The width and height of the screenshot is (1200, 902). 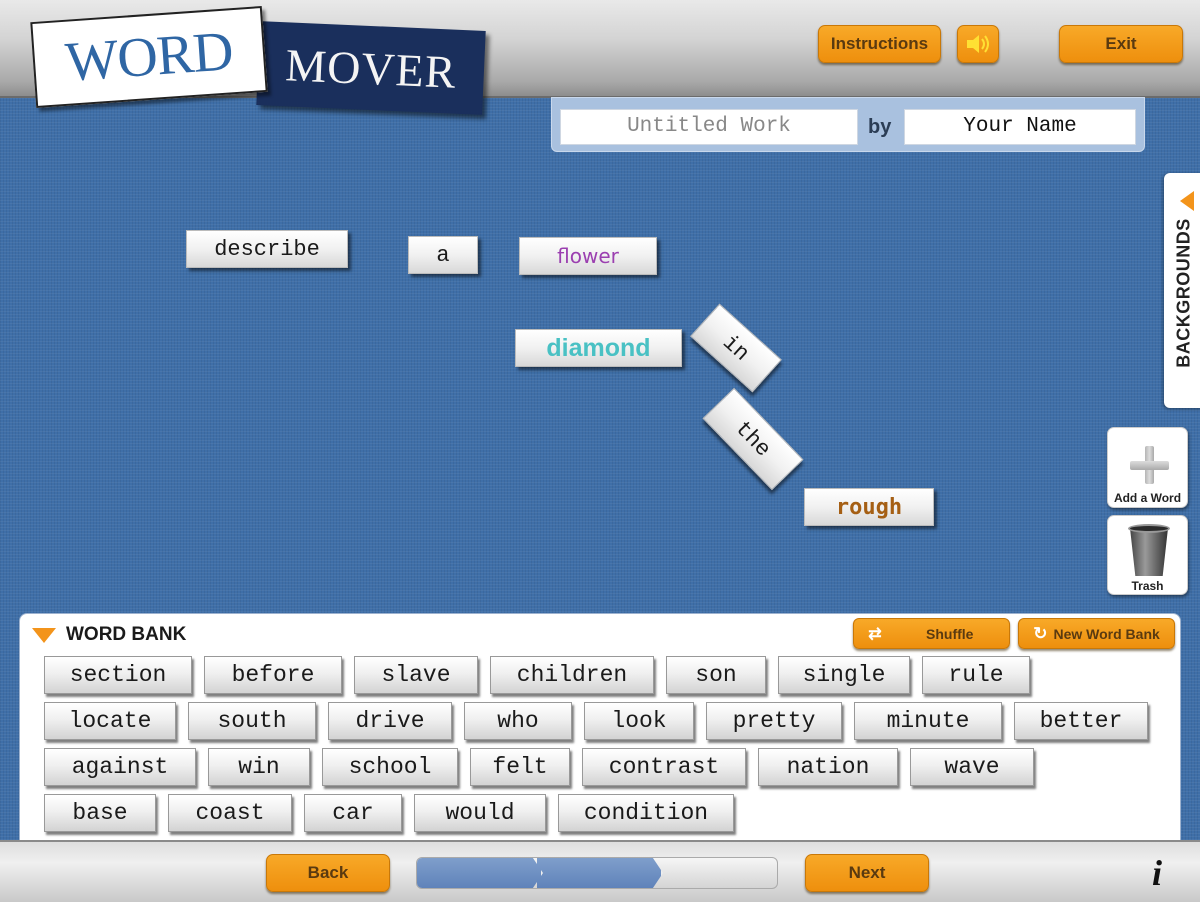 I want to click on word-tile: diamond, so click(x=598, y=348).